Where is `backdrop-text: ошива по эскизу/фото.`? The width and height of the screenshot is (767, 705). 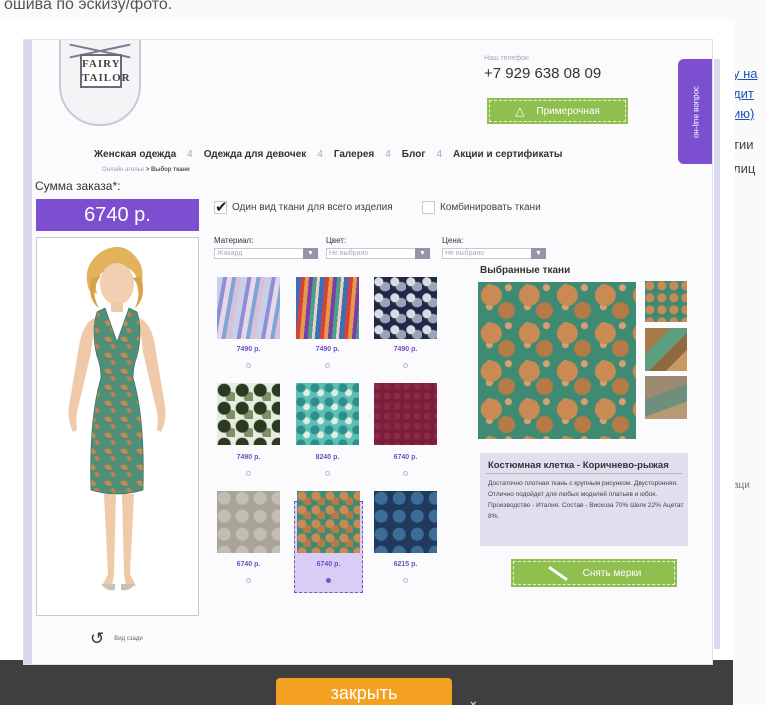 backdrop-text: ошива по эскизу/фото. is located at coordinates (88, 6).